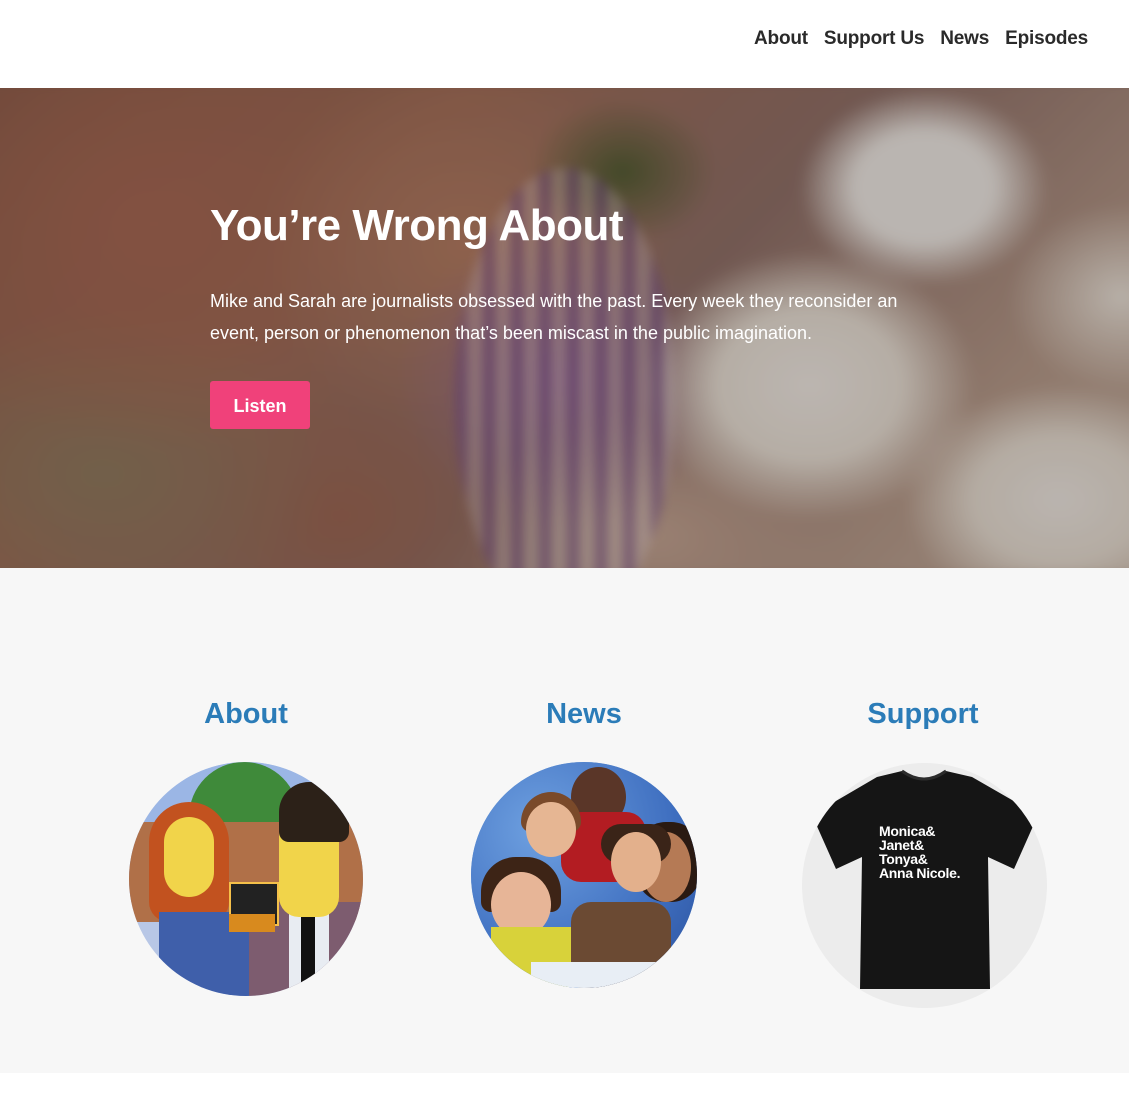 The height and width of the screenshot is (1094, 1129). What do you see at coordinates (584, 875) in the screenshot?
I see `news-image` at bounding box center [584, 875].